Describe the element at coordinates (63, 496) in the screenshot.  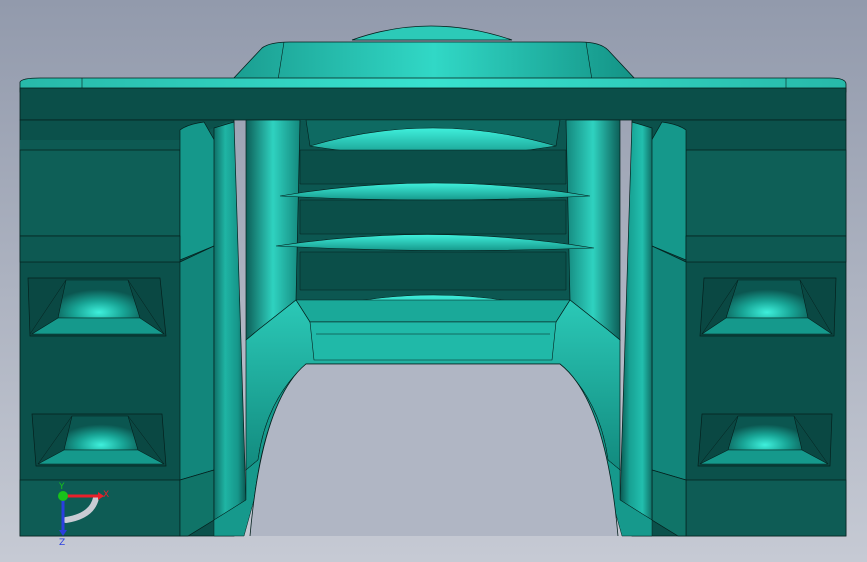
I see `y-axis-dot` at that location.